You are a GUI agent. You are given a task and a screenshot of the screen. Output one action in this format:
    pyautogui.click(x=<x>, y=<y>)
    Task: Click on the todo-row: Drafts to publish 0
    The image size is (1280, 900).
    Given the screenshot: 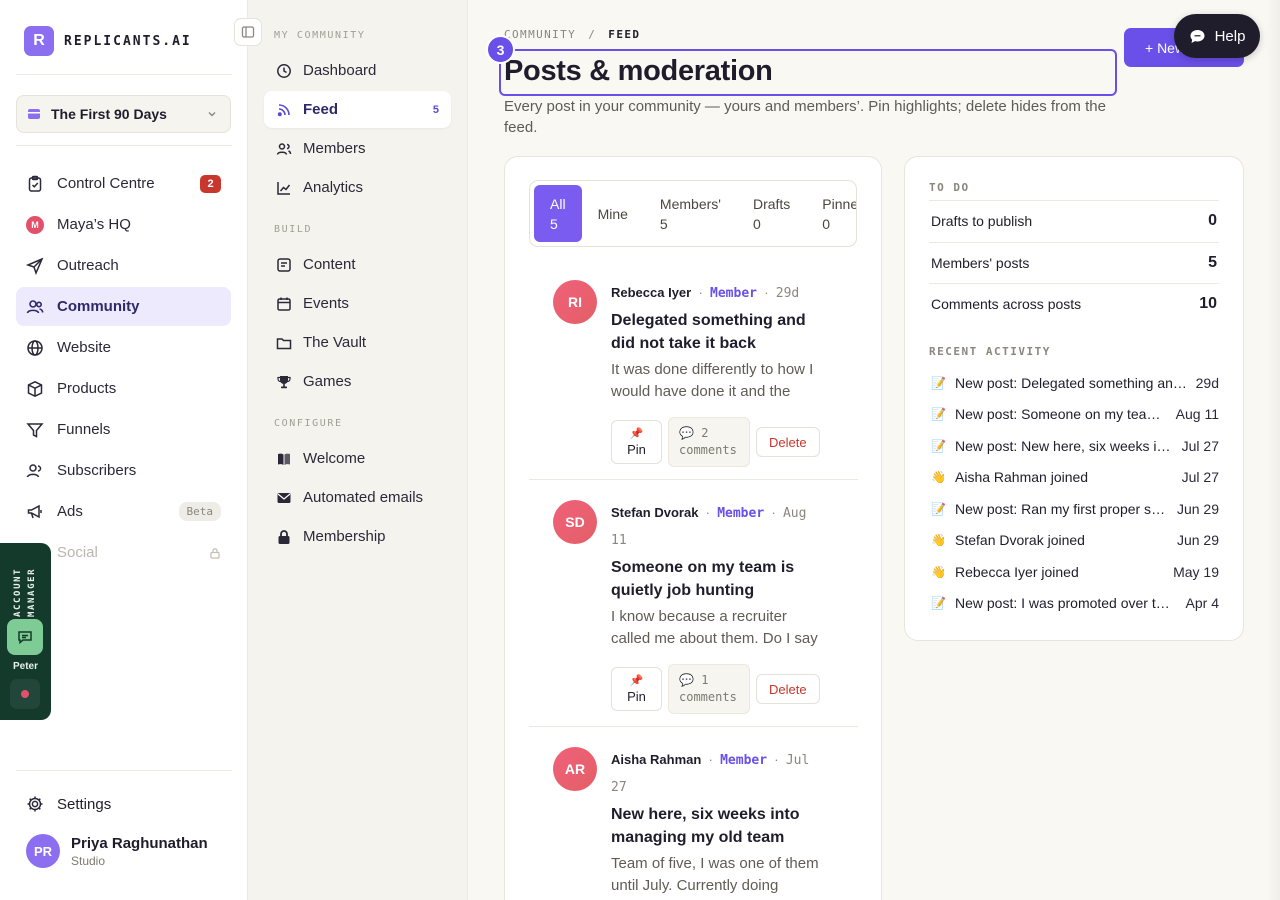 What is the action you would take?
    pyautogui.click(x=1074, y=221)
    